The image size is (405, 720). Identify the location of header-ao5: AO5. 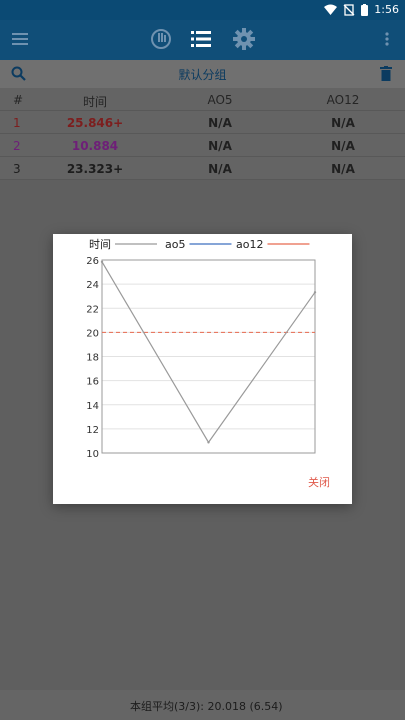
(220, 100).